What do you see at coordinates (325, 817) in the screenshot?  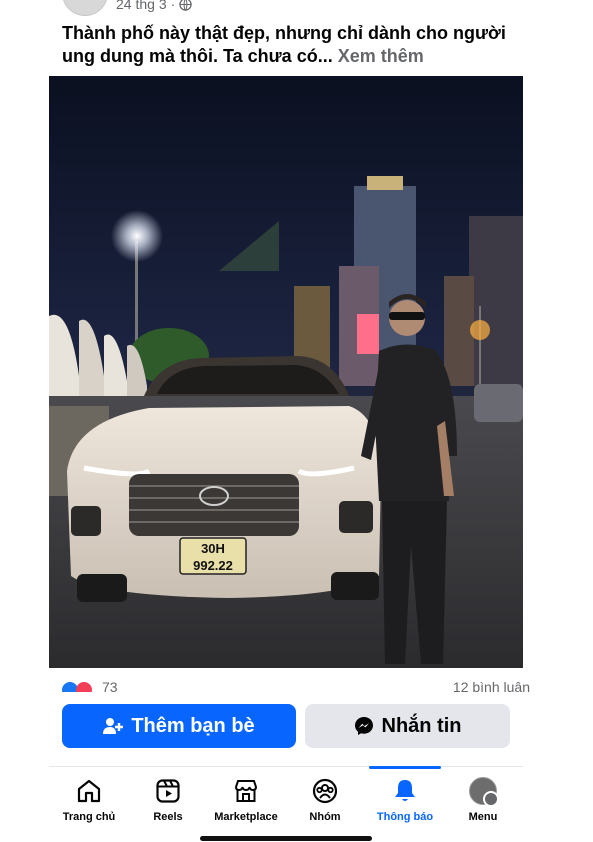 I see `tab-groups-label: Nhóm` at bounding box center [325, 817].